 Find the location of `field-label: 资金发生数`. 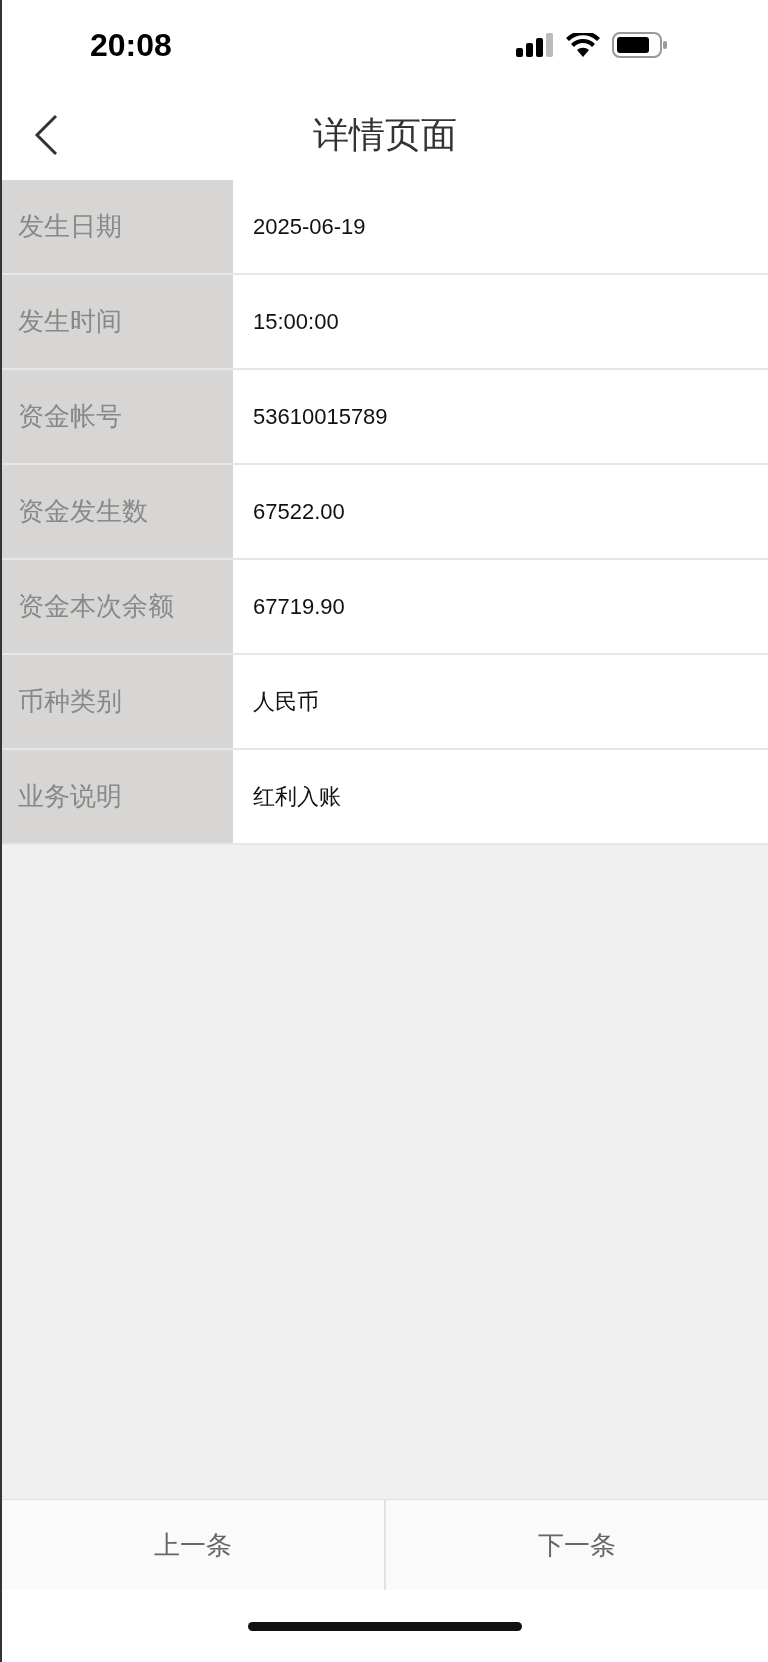

field-label: 资金发生数 is located at coordinates (83, 511).